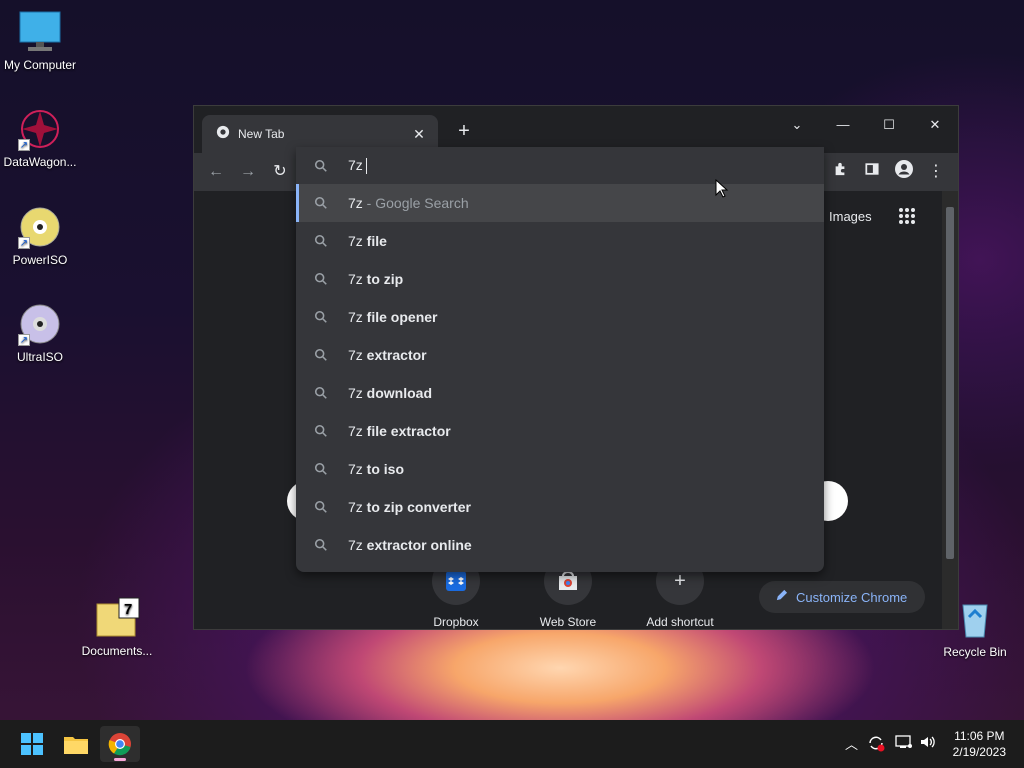 The height and width of the screenshot is (768, 1024). Describe the element at coordinates (936, 172) in the screenshot. I see `menu-dots-icon: ⋮` at that location.